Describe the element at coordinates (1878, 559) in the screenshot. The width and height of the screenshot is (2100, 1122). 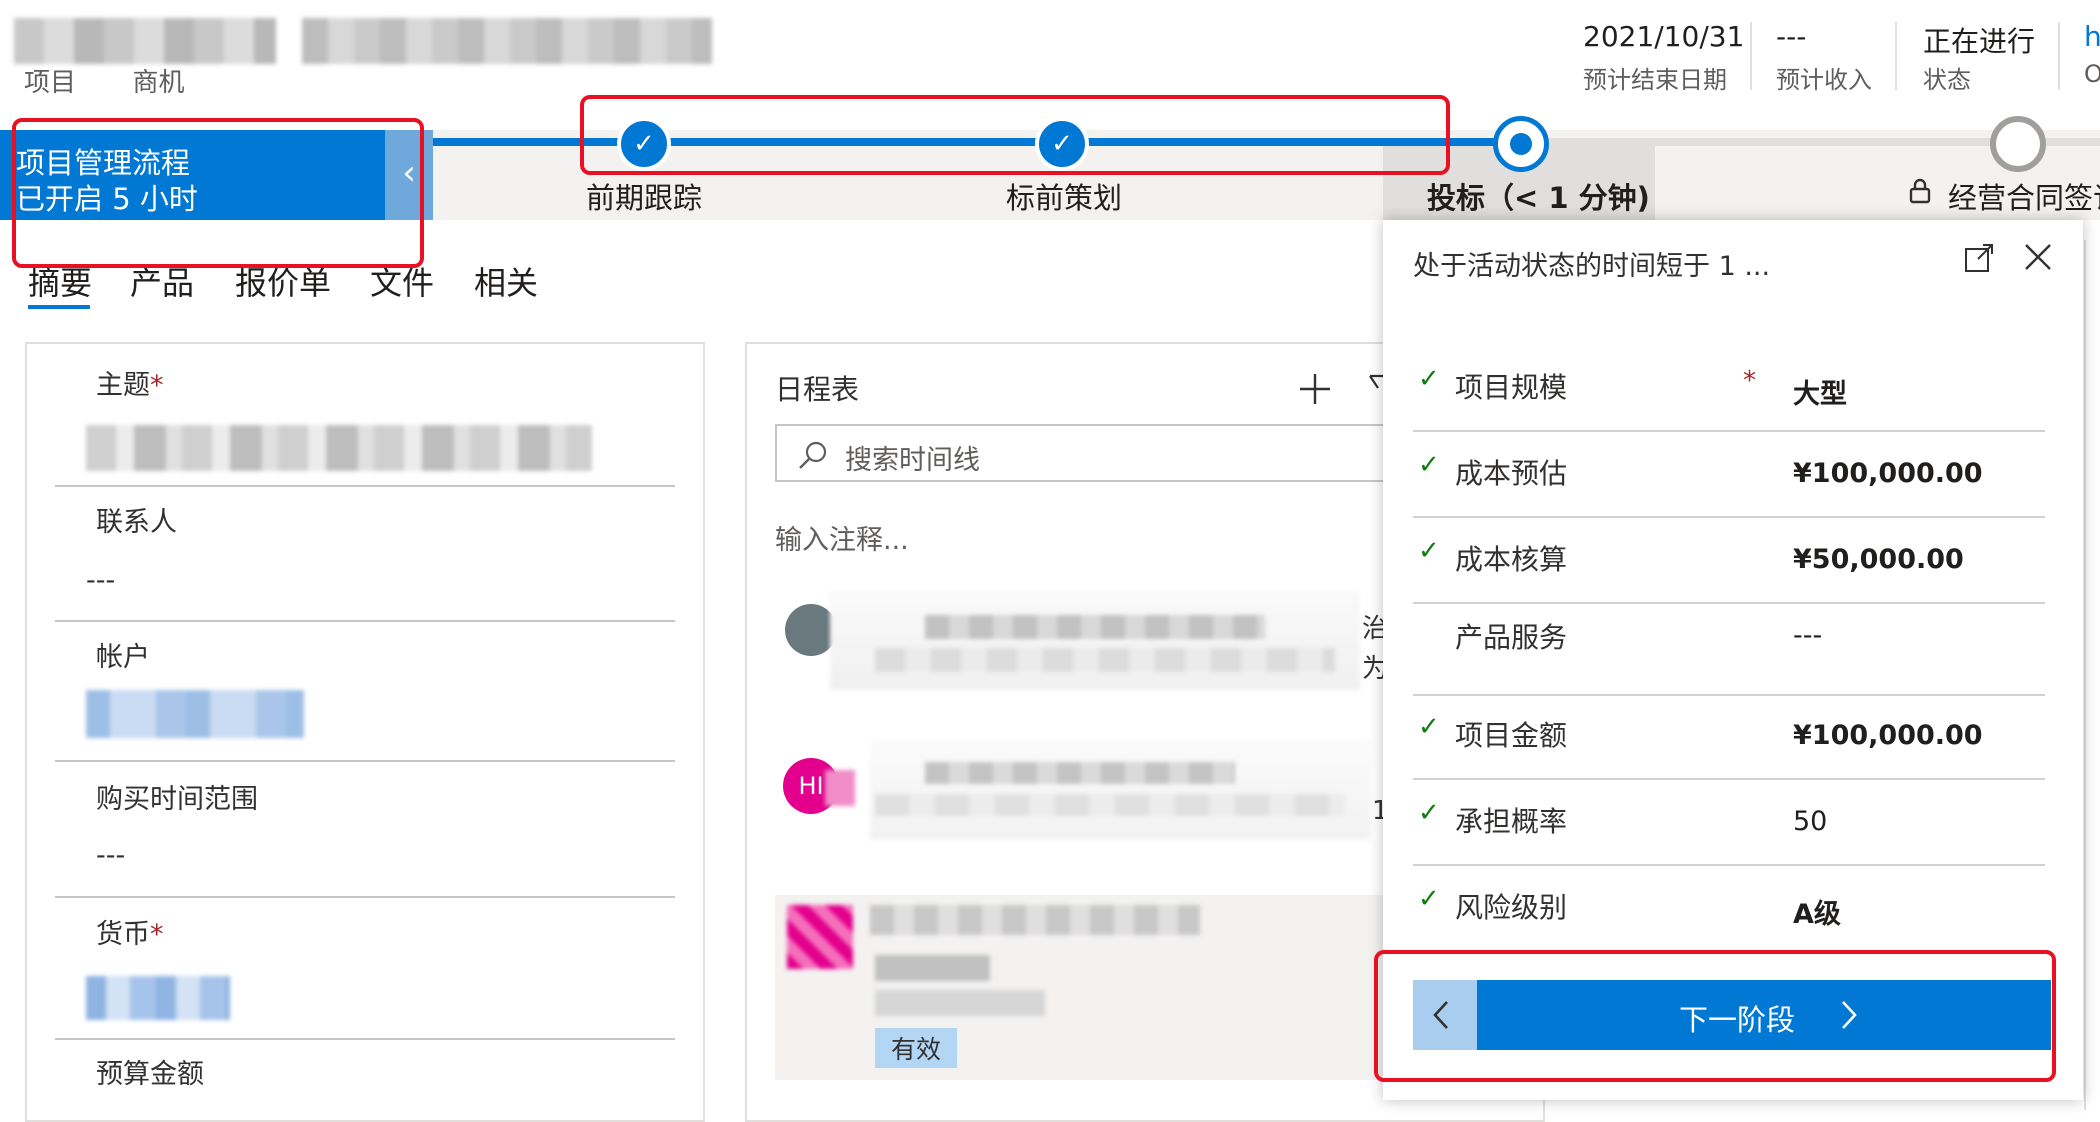
I see `field-value: ¥50,000.00` at that location.